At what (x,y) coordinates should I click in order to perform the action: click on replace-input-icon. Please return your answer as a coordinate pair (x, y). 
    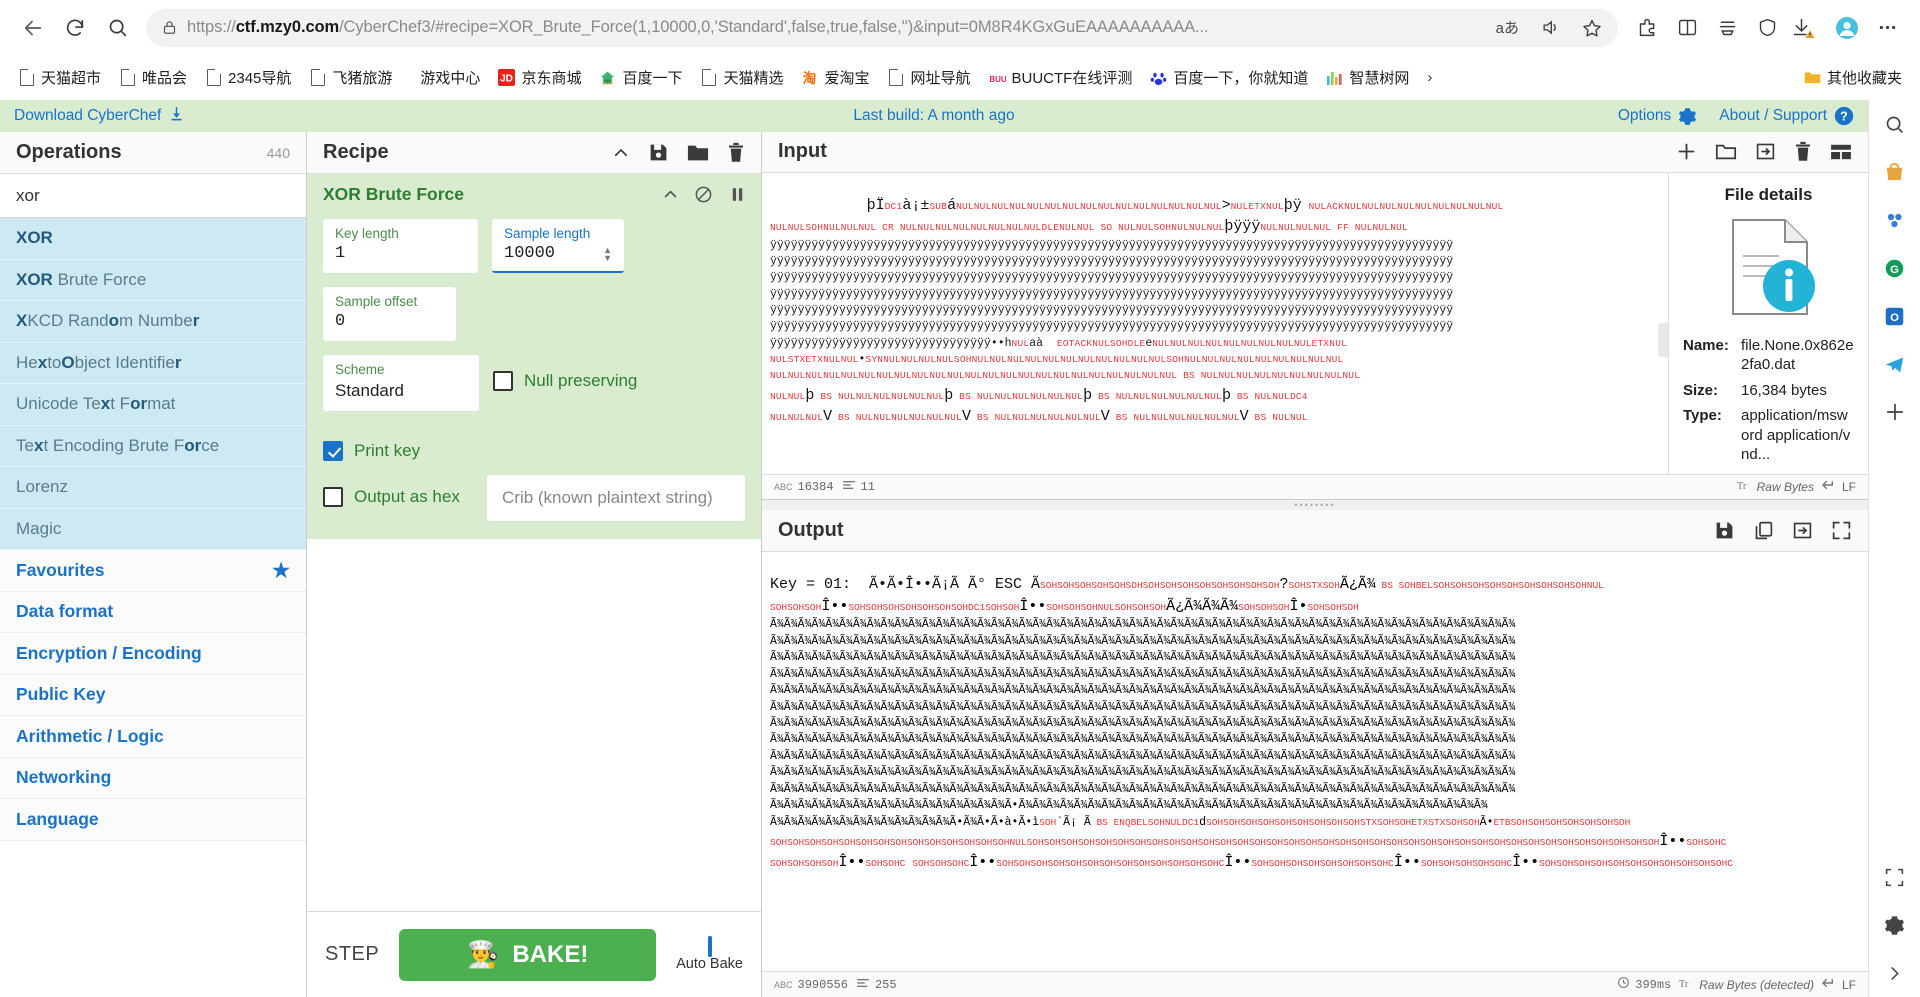
    Looking at the image, I should click on (1802, 530).